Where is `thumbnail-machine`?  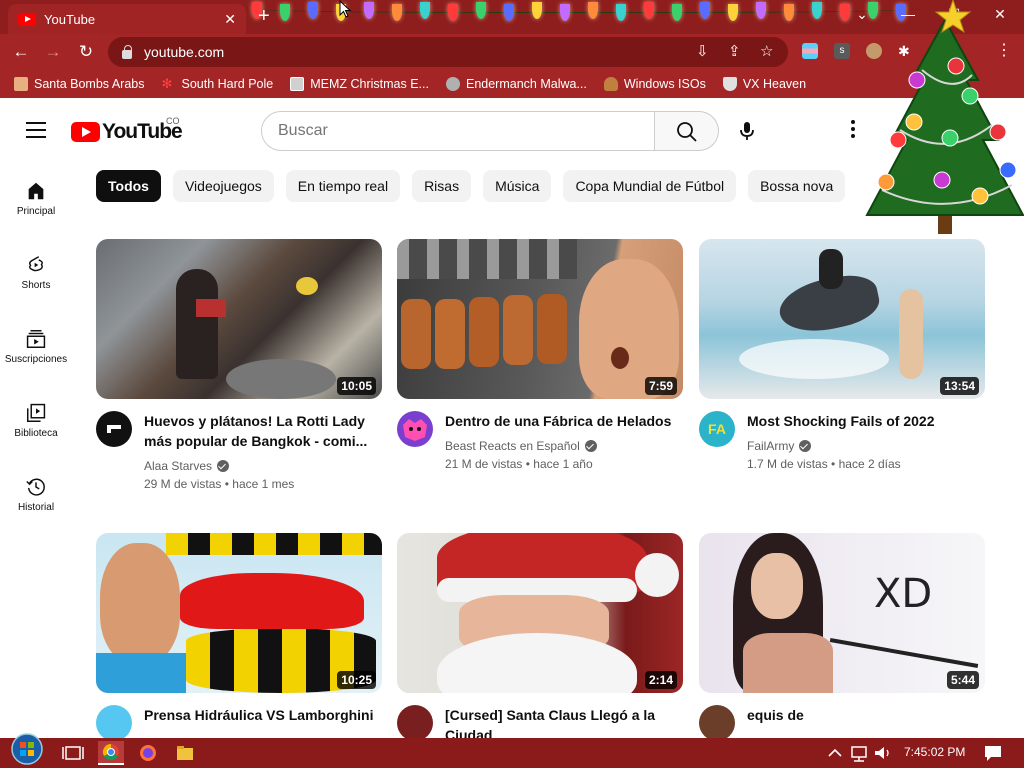 thumbnail-machine is located at coordinates (487, 259).